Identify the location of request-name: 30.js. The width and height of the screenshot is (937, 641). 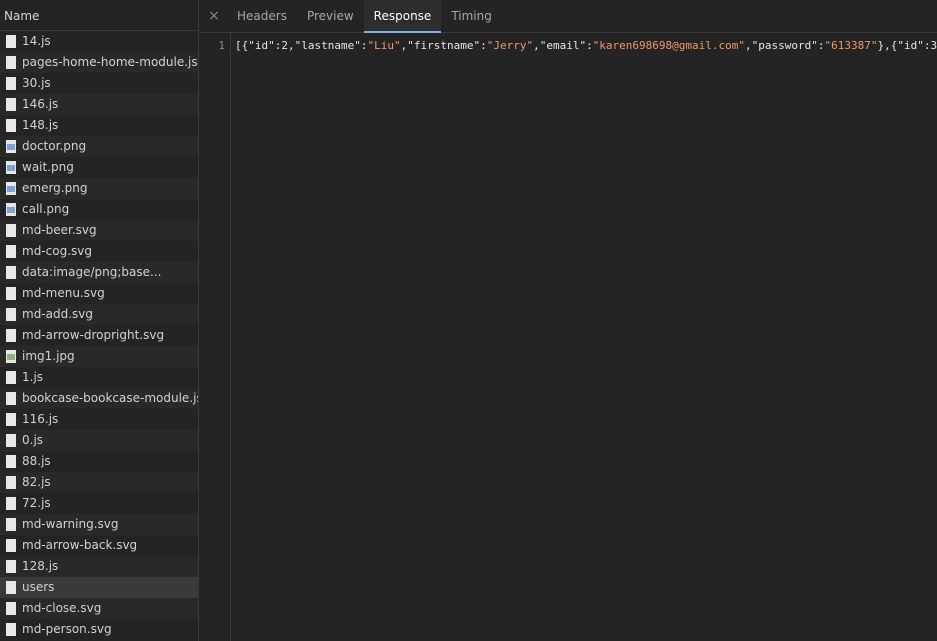
(36, 83).